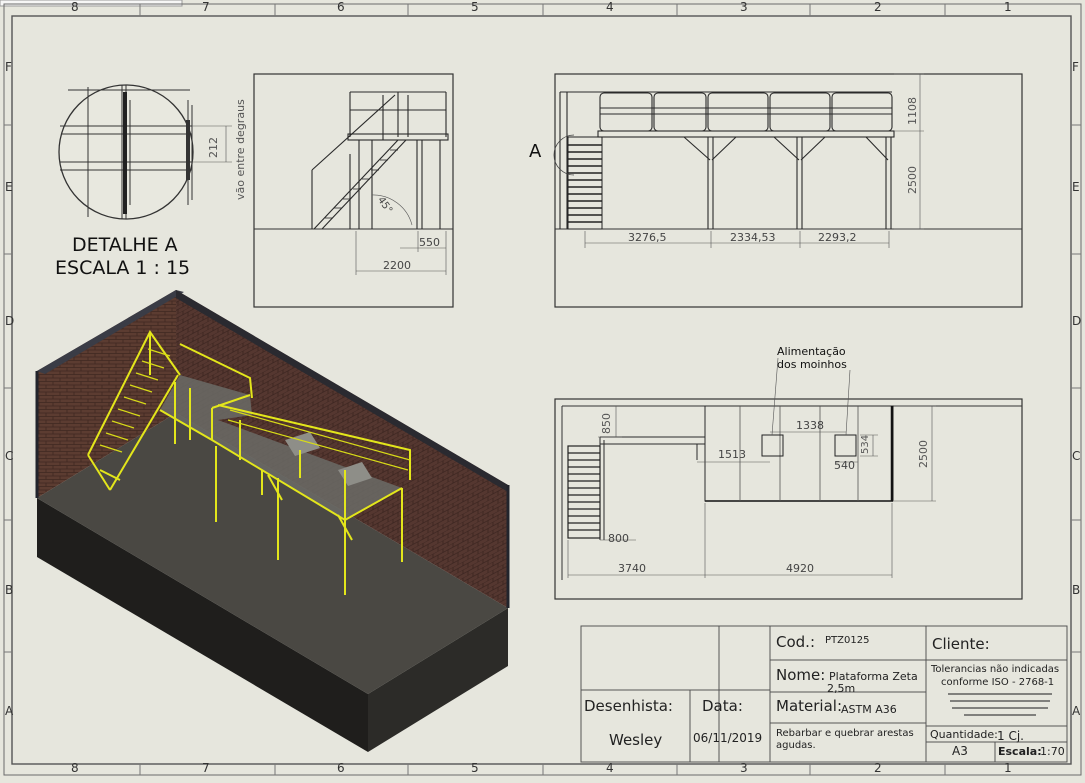  What do you see at coordinates (1076, 456) in the screenshot?
I see `zone-row-c-right: C` at bounding box center [1076, 456].